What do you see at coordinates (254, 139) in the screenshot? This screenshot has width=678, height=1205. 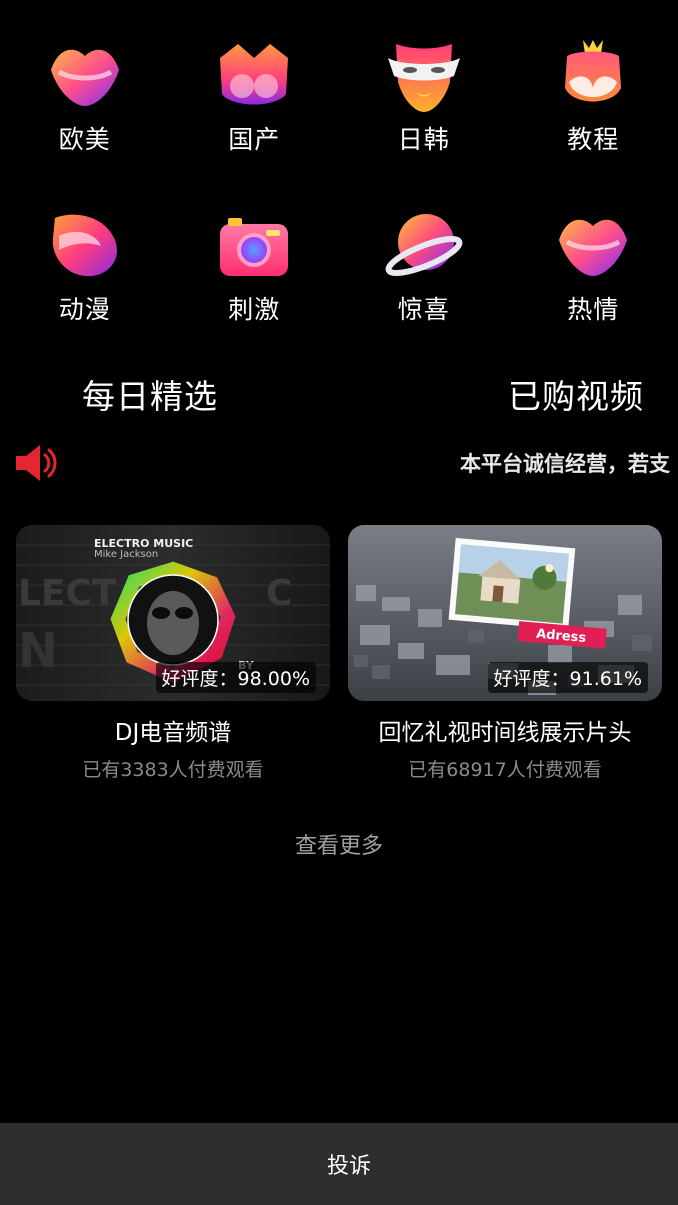 I see `category-label: 国产` at bounding box center [254, 139].